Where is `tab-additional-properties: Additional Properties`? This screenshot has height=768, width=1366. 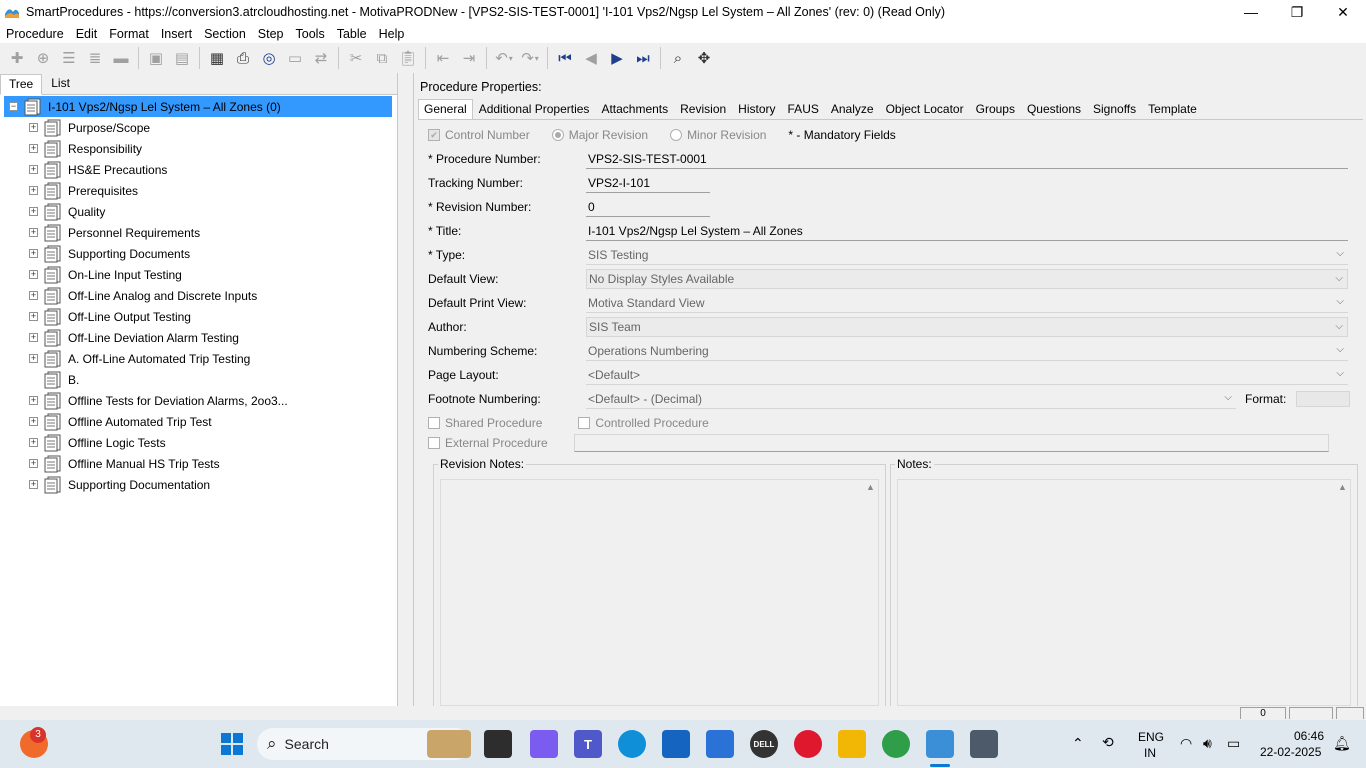 tab-additional-properties: Additional Properties is located at coordinates (534, 109).